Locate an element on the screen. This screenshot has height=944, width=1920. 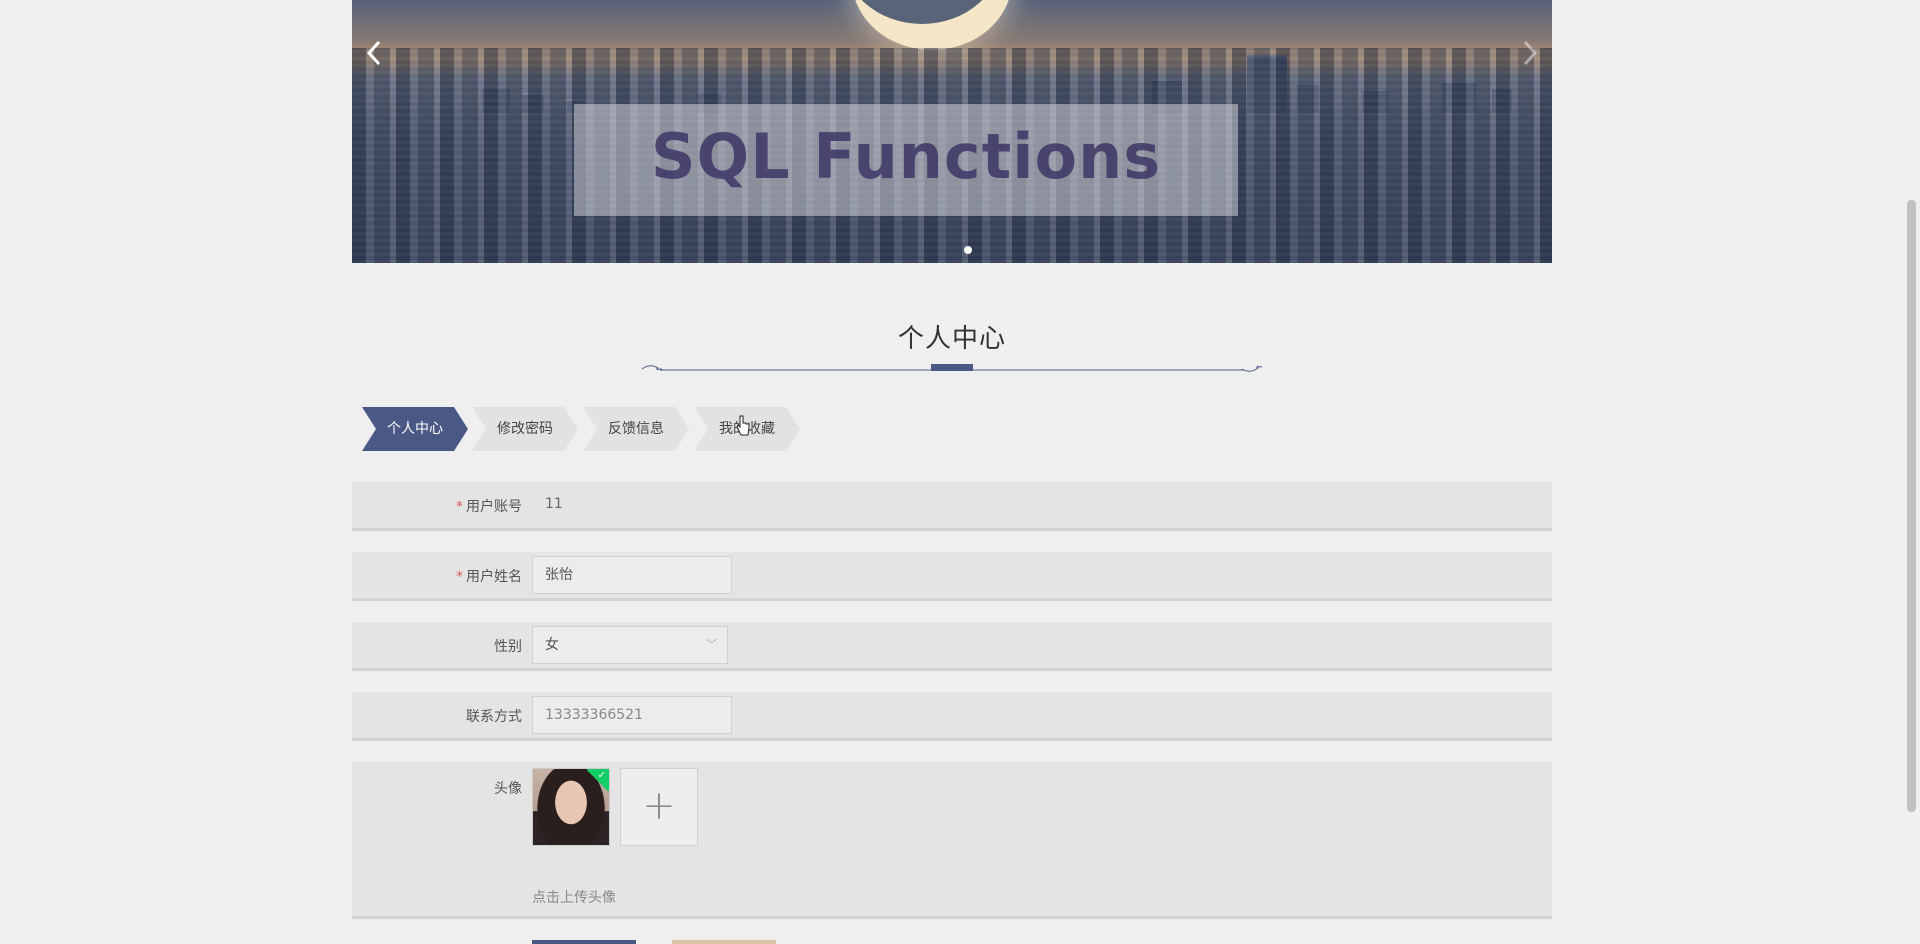
account-label: * 用户账号 is located at coordinates (437, 506).